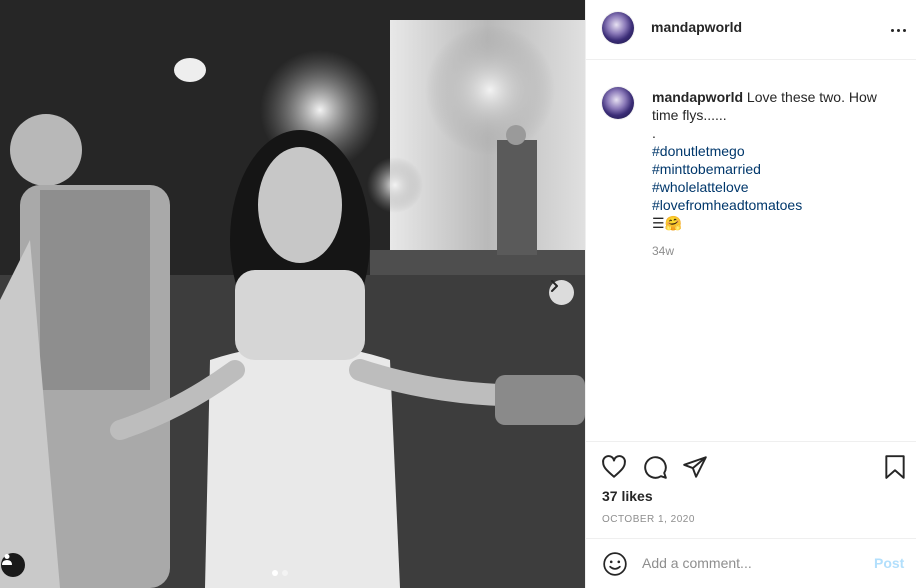  I want to click on comment-icon, so click(655, 467).